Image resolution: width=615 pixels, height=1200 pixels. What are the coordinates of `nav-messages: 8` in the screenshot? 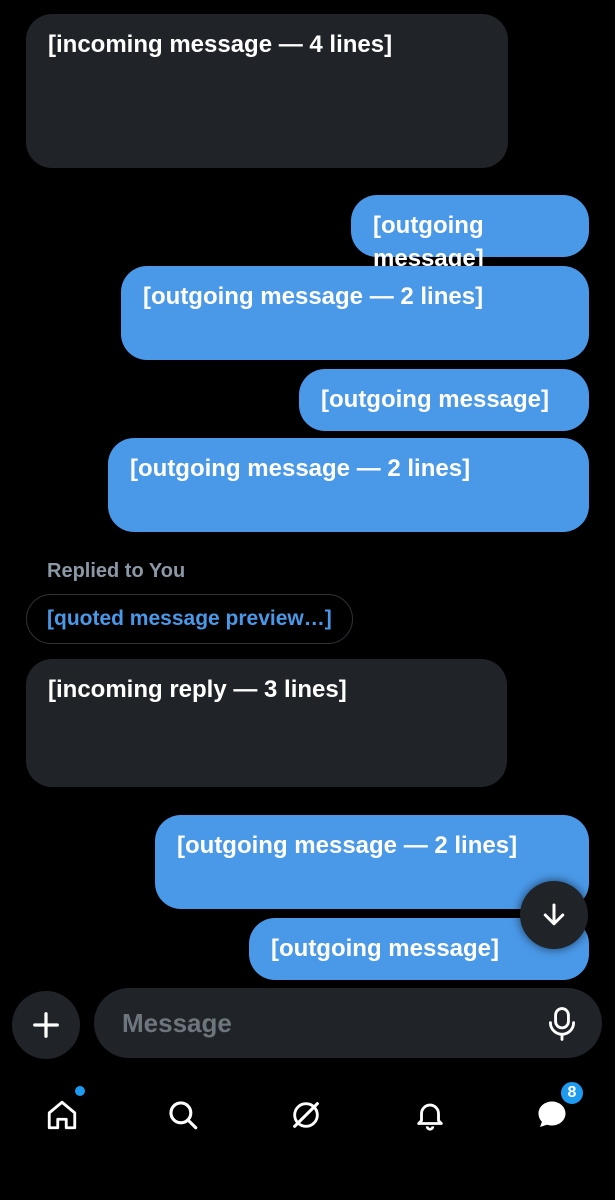 It's located at (556, 1110).